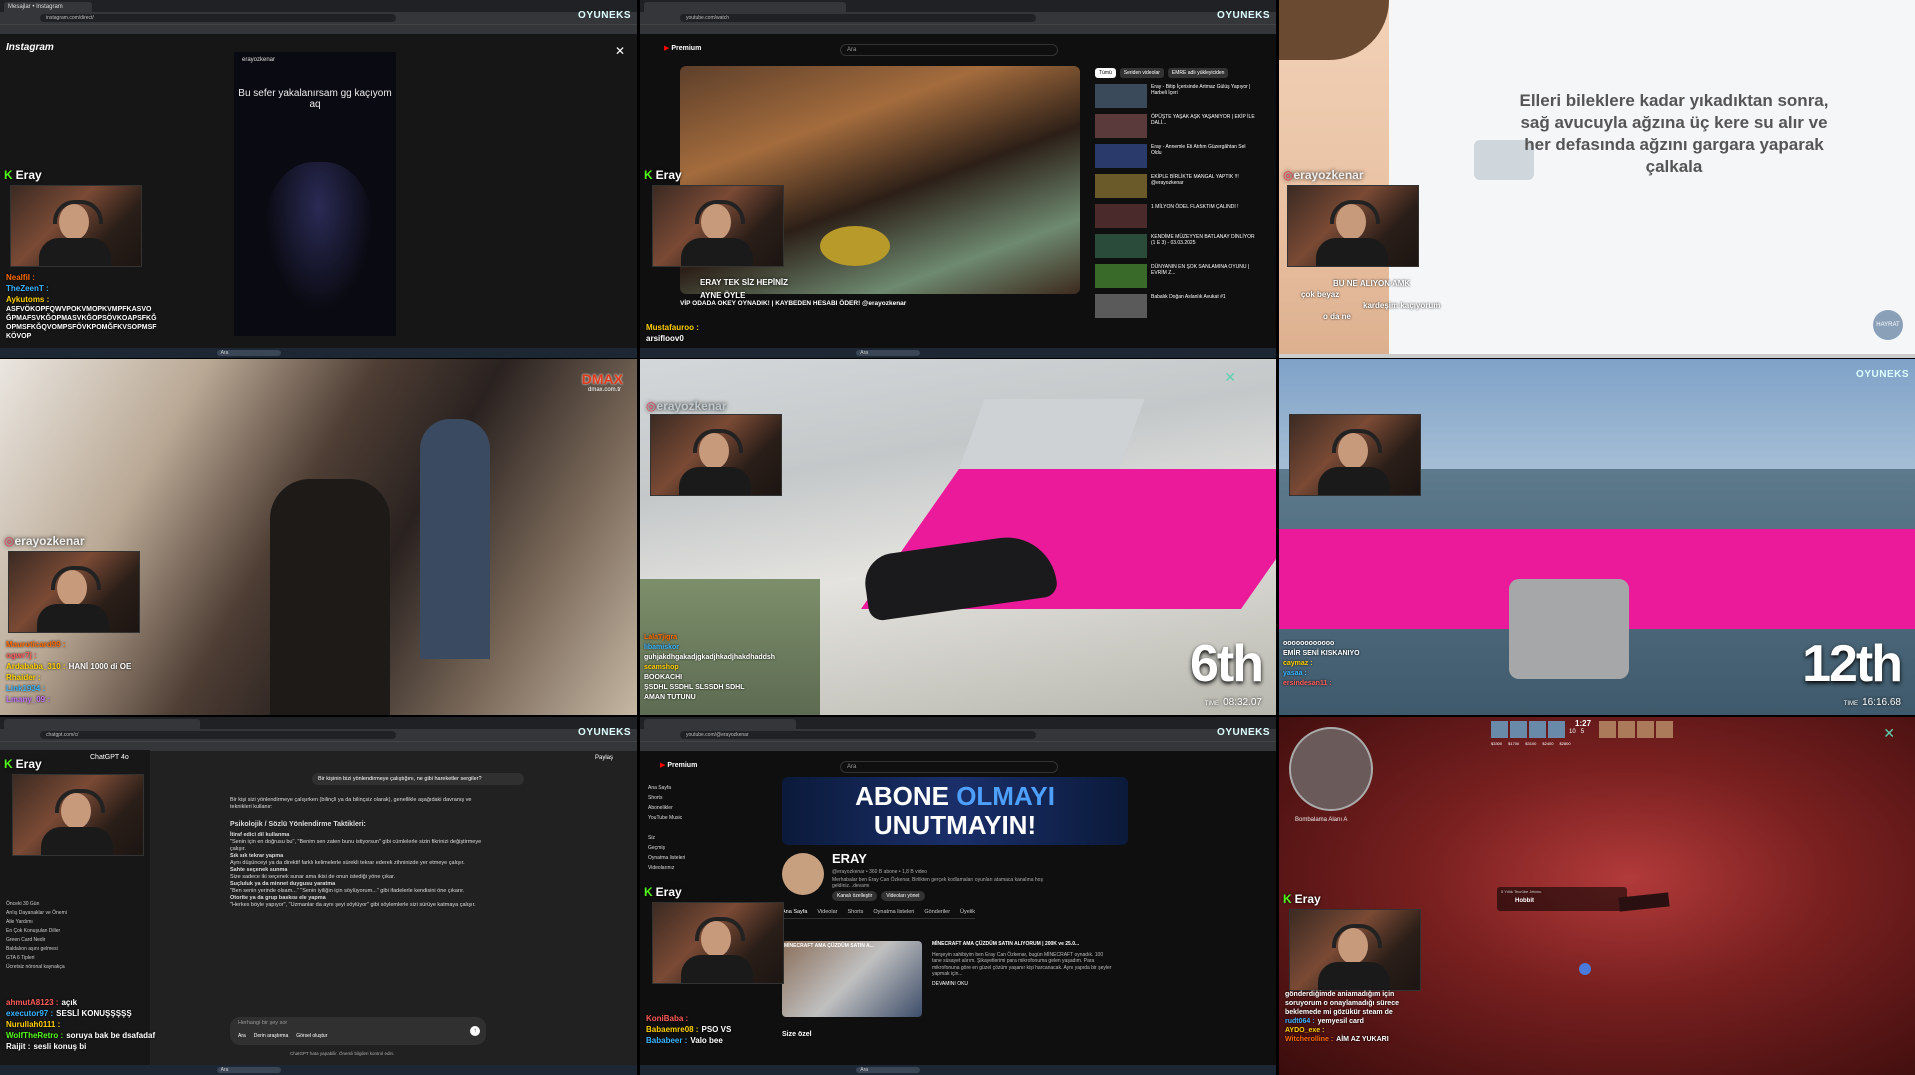 The width and height of the screenshot is (1915, 1075). Describe the element at coordinates (666, 858) in the screenshot. I see `nav-item-playlists: Oynatma listeleri` at that location.